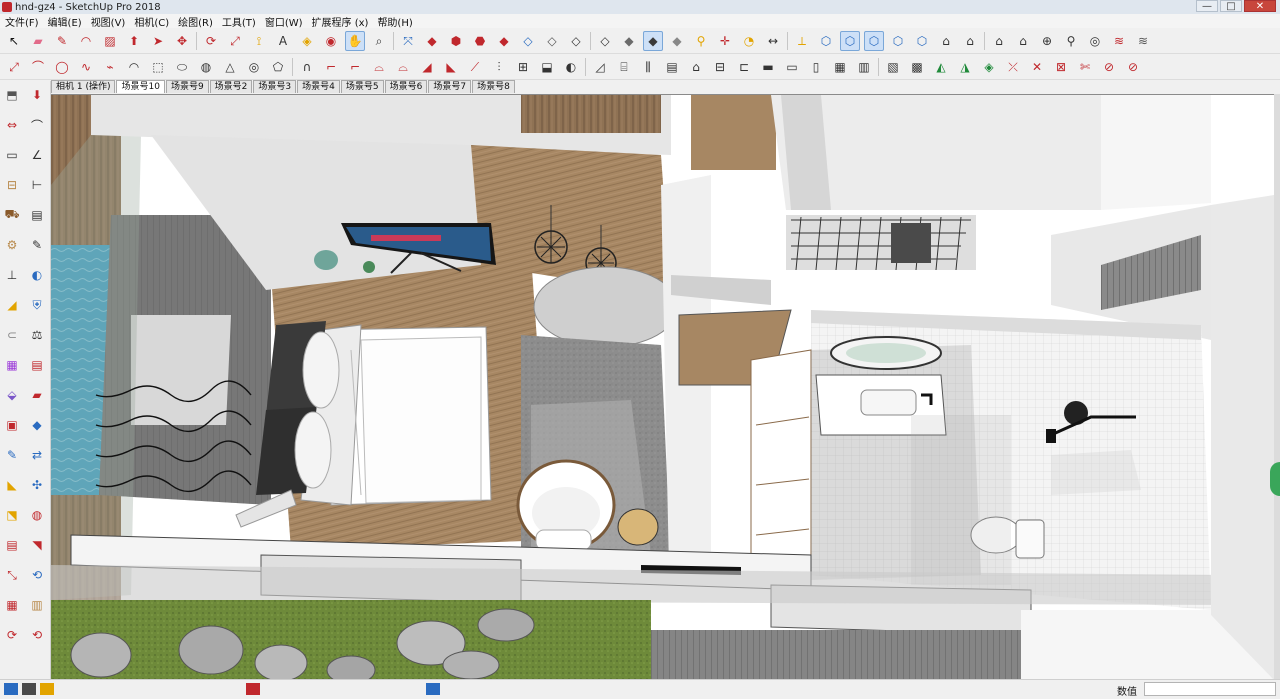  Describe the element at coordinates (37, 635) in the screenshot. I see `undo-icon: ⟲` at that location.